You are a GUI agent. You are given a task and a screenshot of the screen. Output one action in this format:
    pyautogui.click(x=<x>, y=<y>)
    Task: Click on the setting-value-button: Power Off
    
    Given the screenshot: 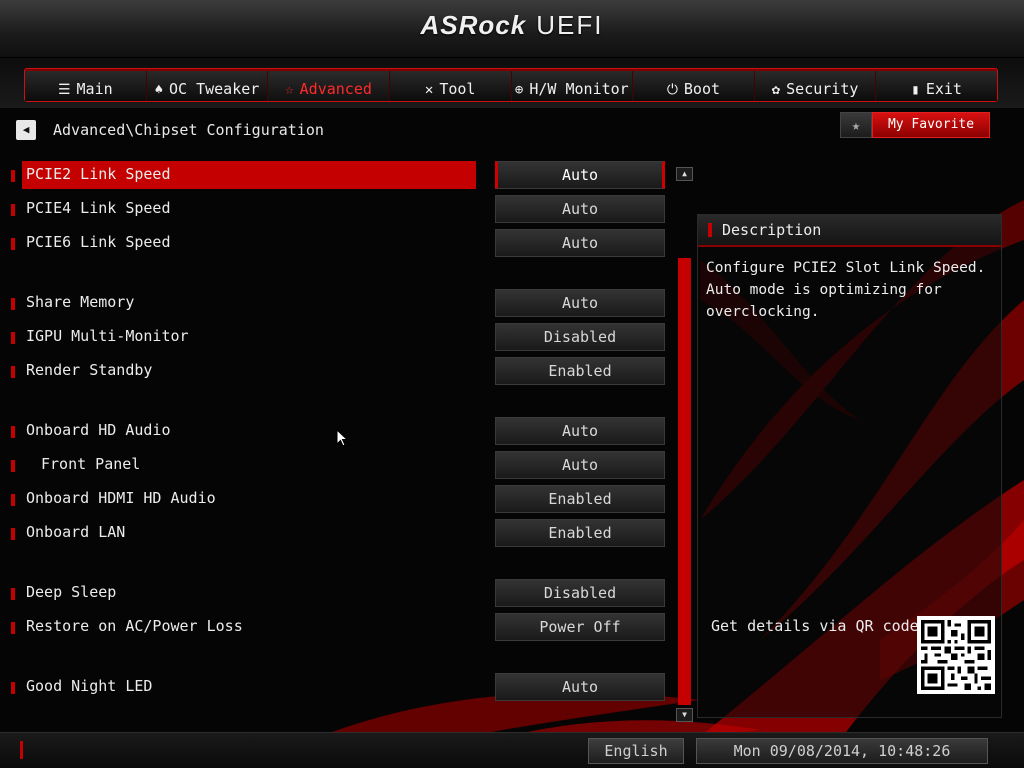 What is the action you would take?
    pyautogui.click(x=580, y=627)
    